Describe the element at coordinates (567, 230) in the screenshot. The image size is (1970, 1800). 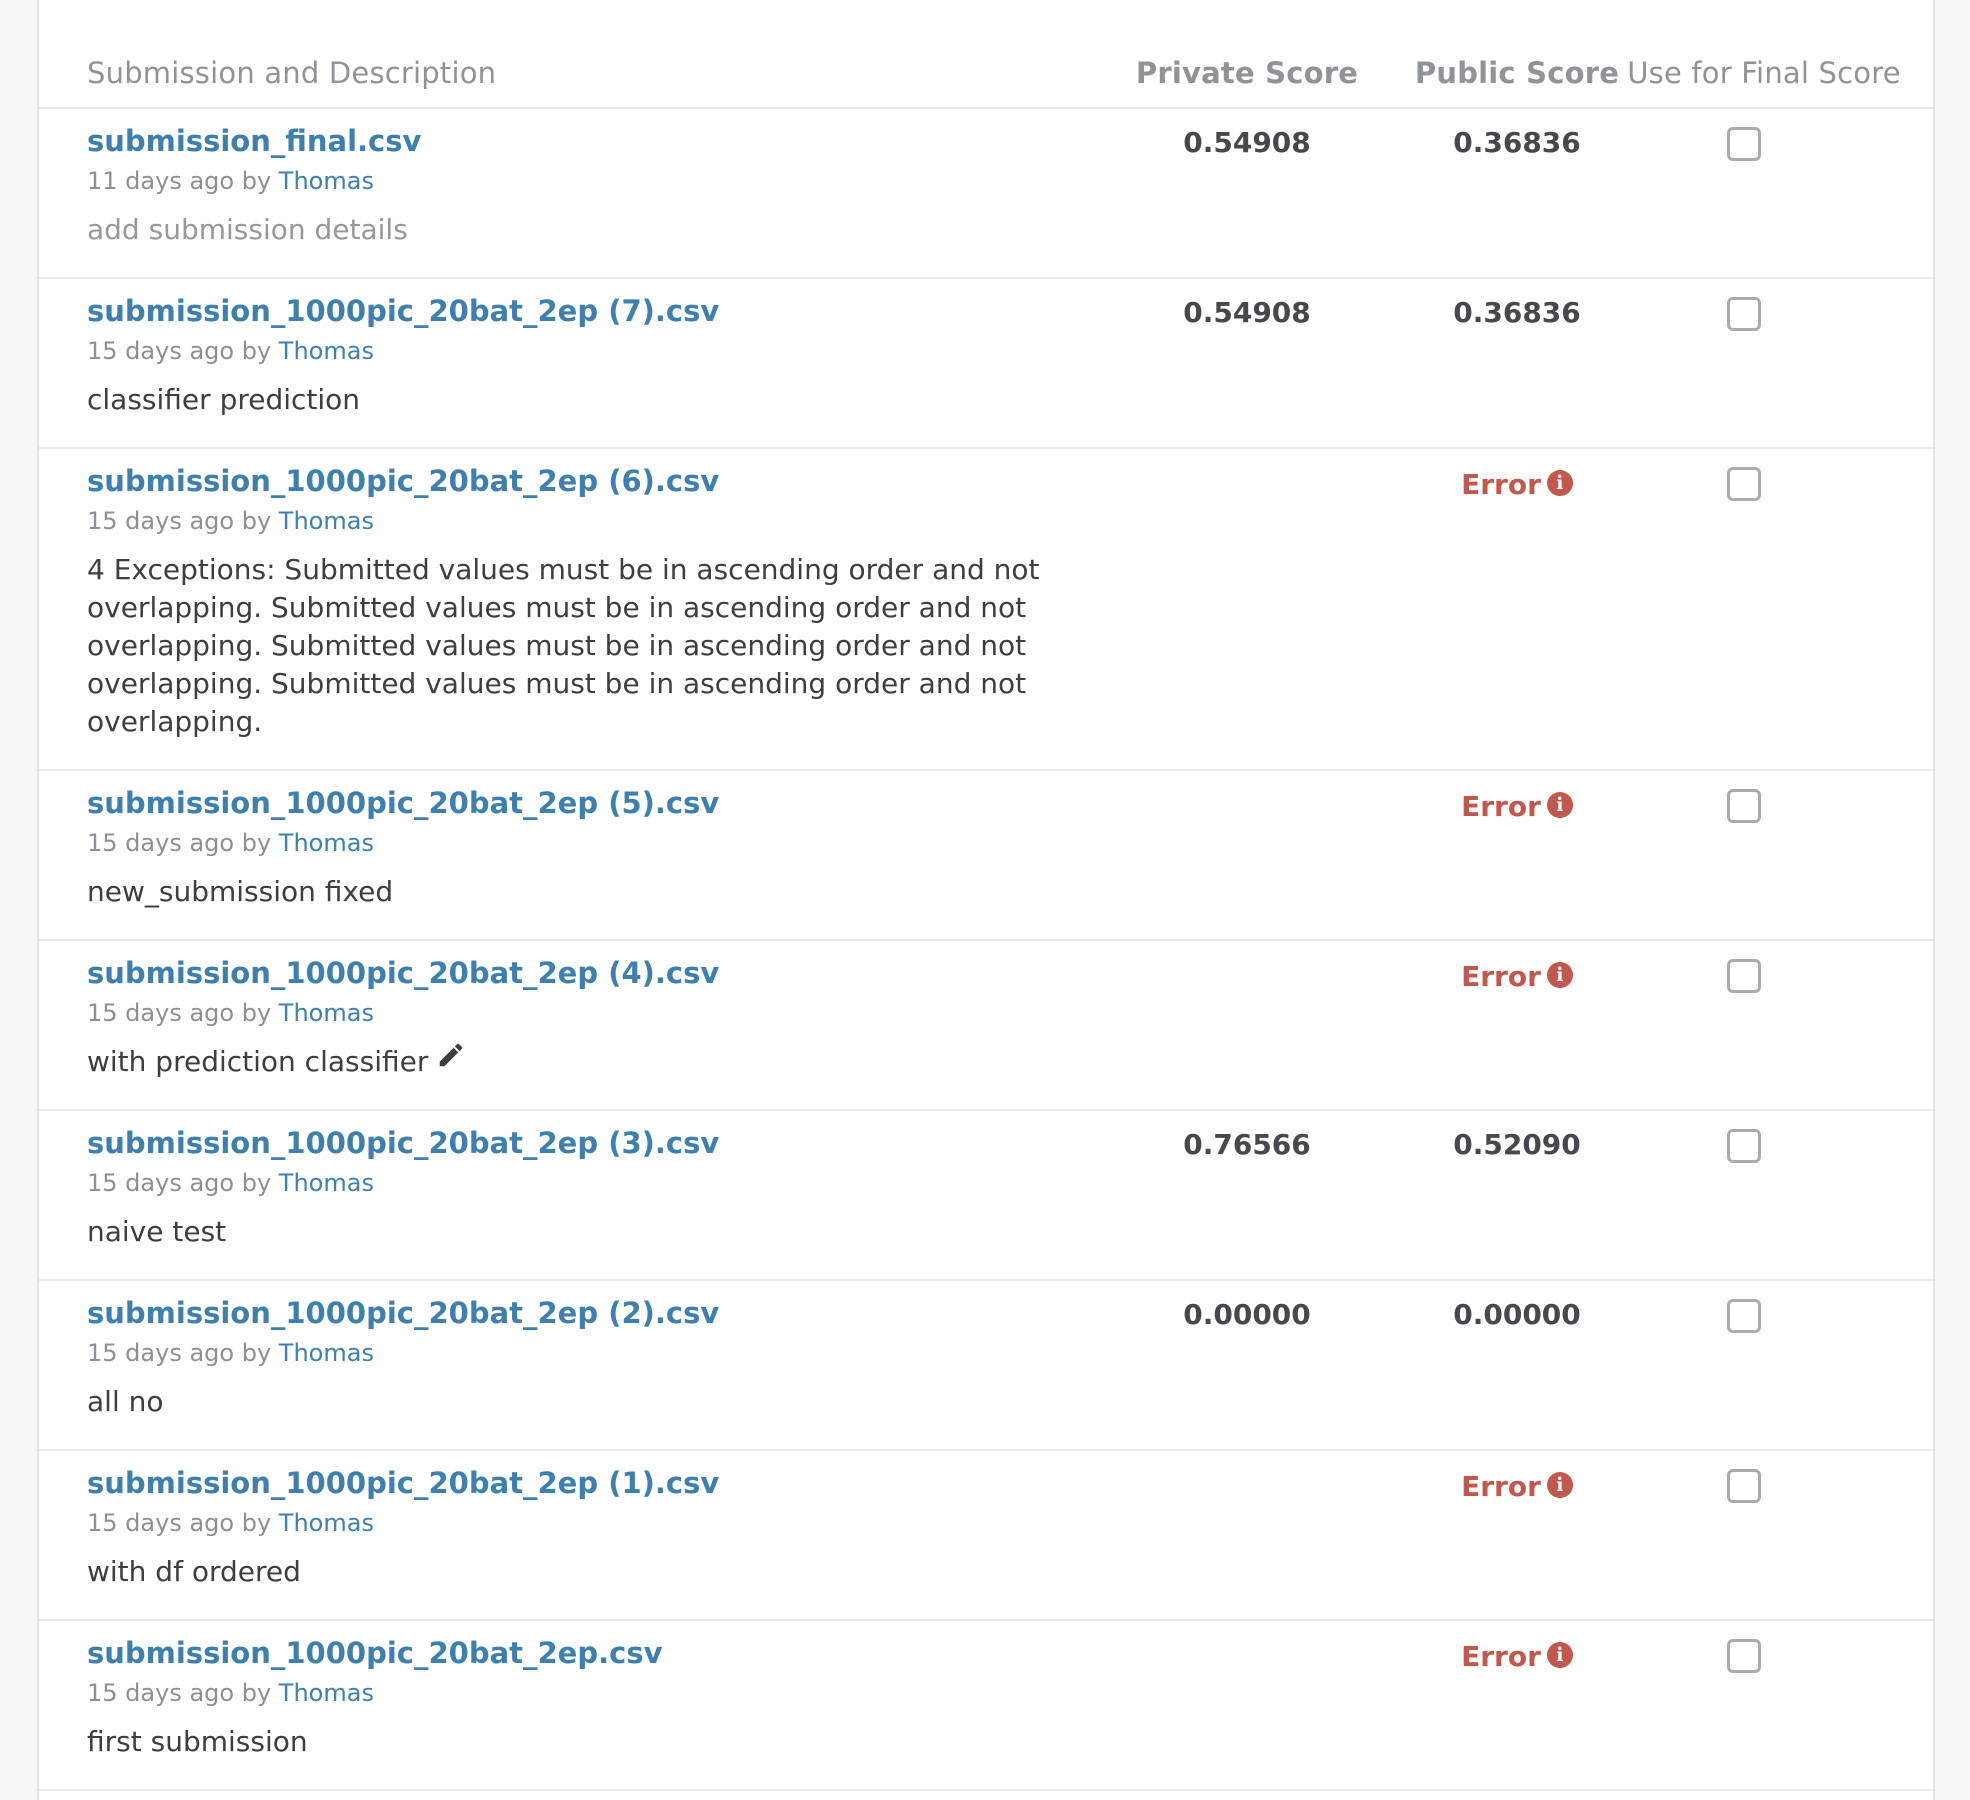
I see `submission-description: add submission details` at that location.